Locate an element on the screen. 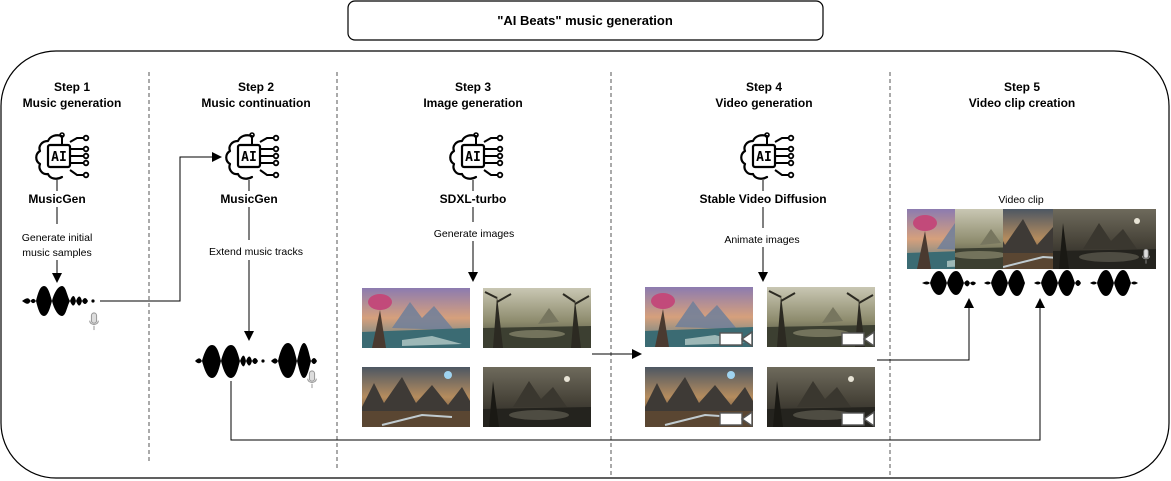 The image size is (1171, 481). step-4-header: Step 4 Video generation is located at coordinates (763, 95).